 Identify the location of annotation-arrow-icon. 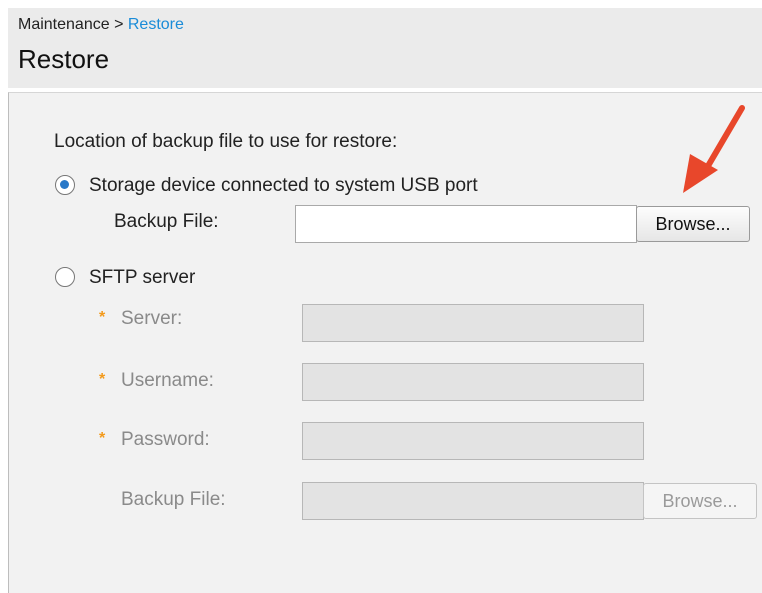
(714, 149).